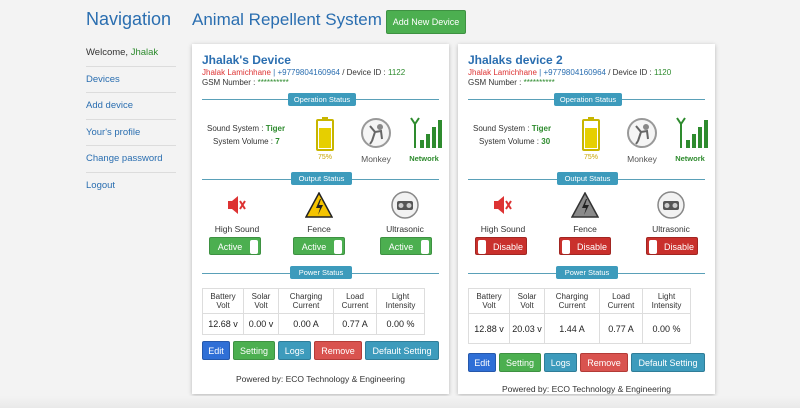  What do you see at coordinates (629, 72) in the screenshot?
I see `device-id-label: / Device ID :` at bounding box center [629, 72].